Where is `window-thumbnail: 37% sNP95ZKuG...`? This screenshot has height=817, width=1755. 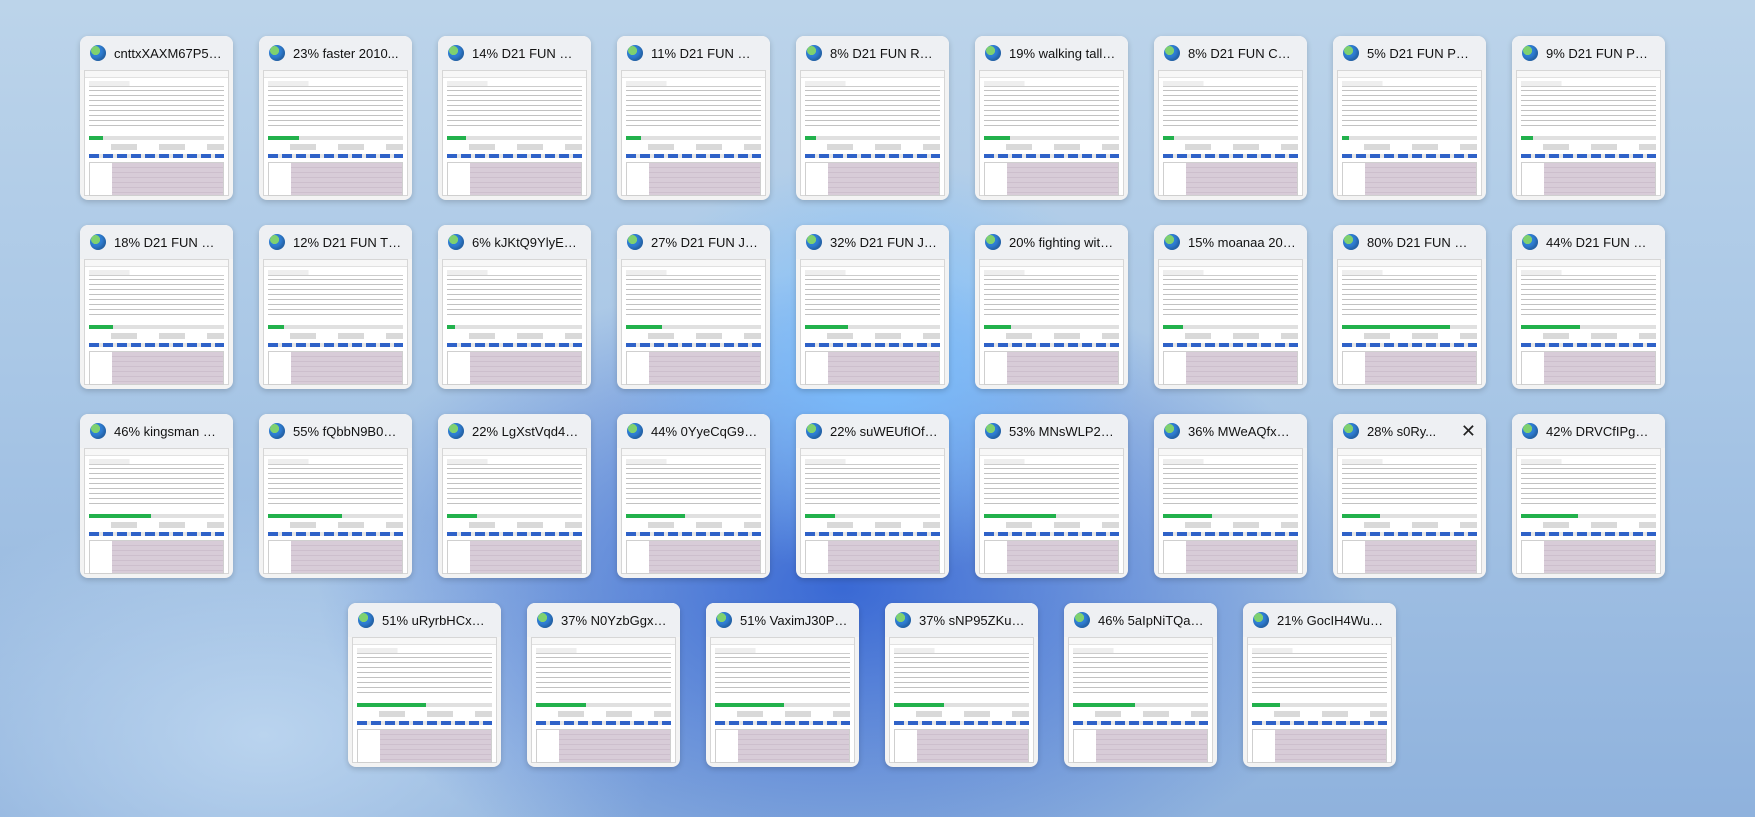
window-thumbnail: 37% sNP95ZKuG... is located at coordinates (961, 685).